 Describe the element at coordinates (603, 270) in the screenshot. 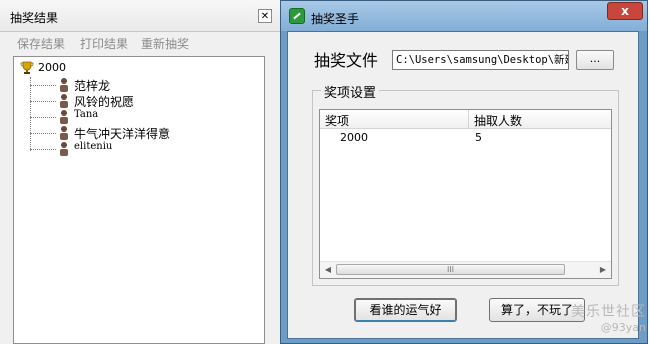

I see `scroll-right-icon: ▶` at that location.